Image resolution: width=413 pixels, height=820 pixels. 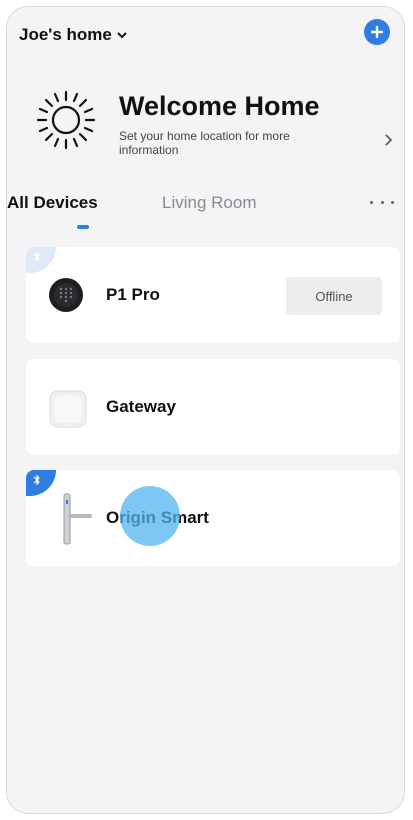 What do you see at coordinates (52, 203) in the screenshot?
I see `tab-all-devices: All Devices` at bounding box center [52, 203].